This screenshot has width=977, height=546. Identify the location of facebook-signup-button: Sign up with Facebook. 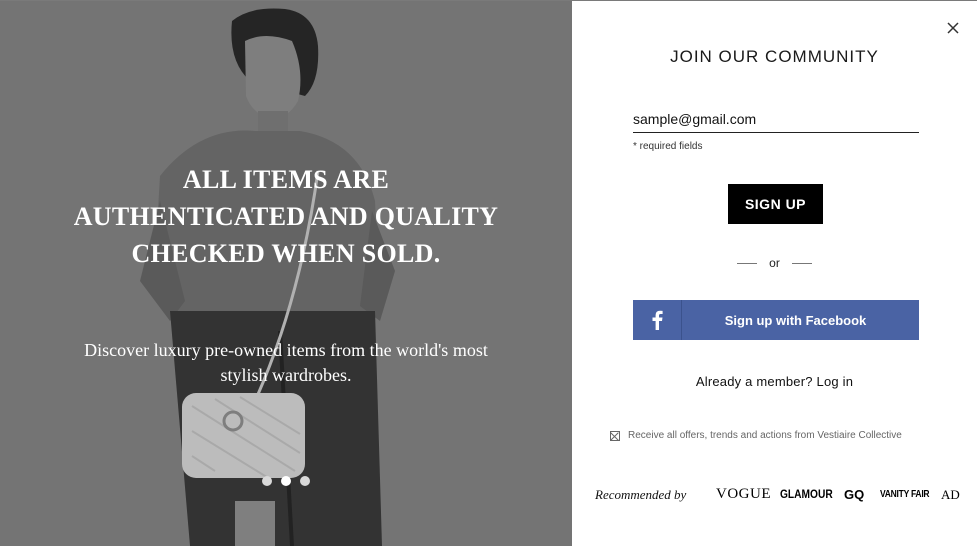
(776, 320).